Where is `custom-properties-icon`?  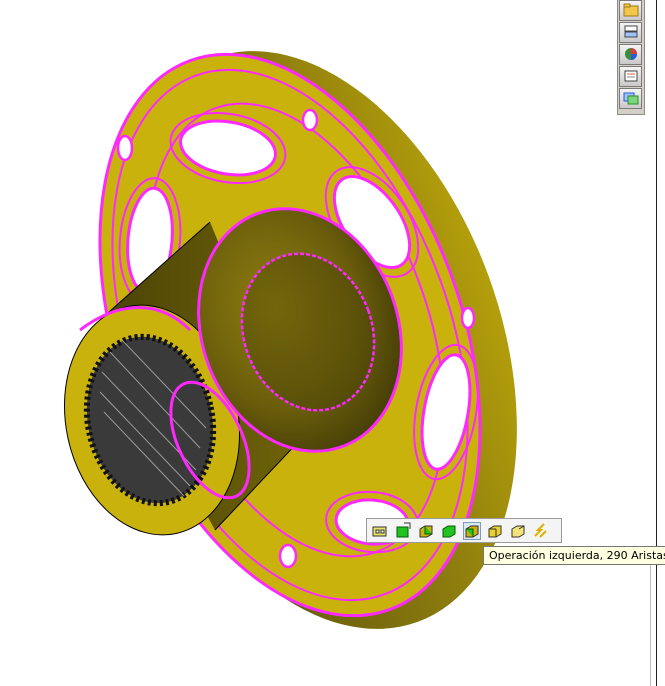
custom-properties-icon is located at coordinates (630, 76).